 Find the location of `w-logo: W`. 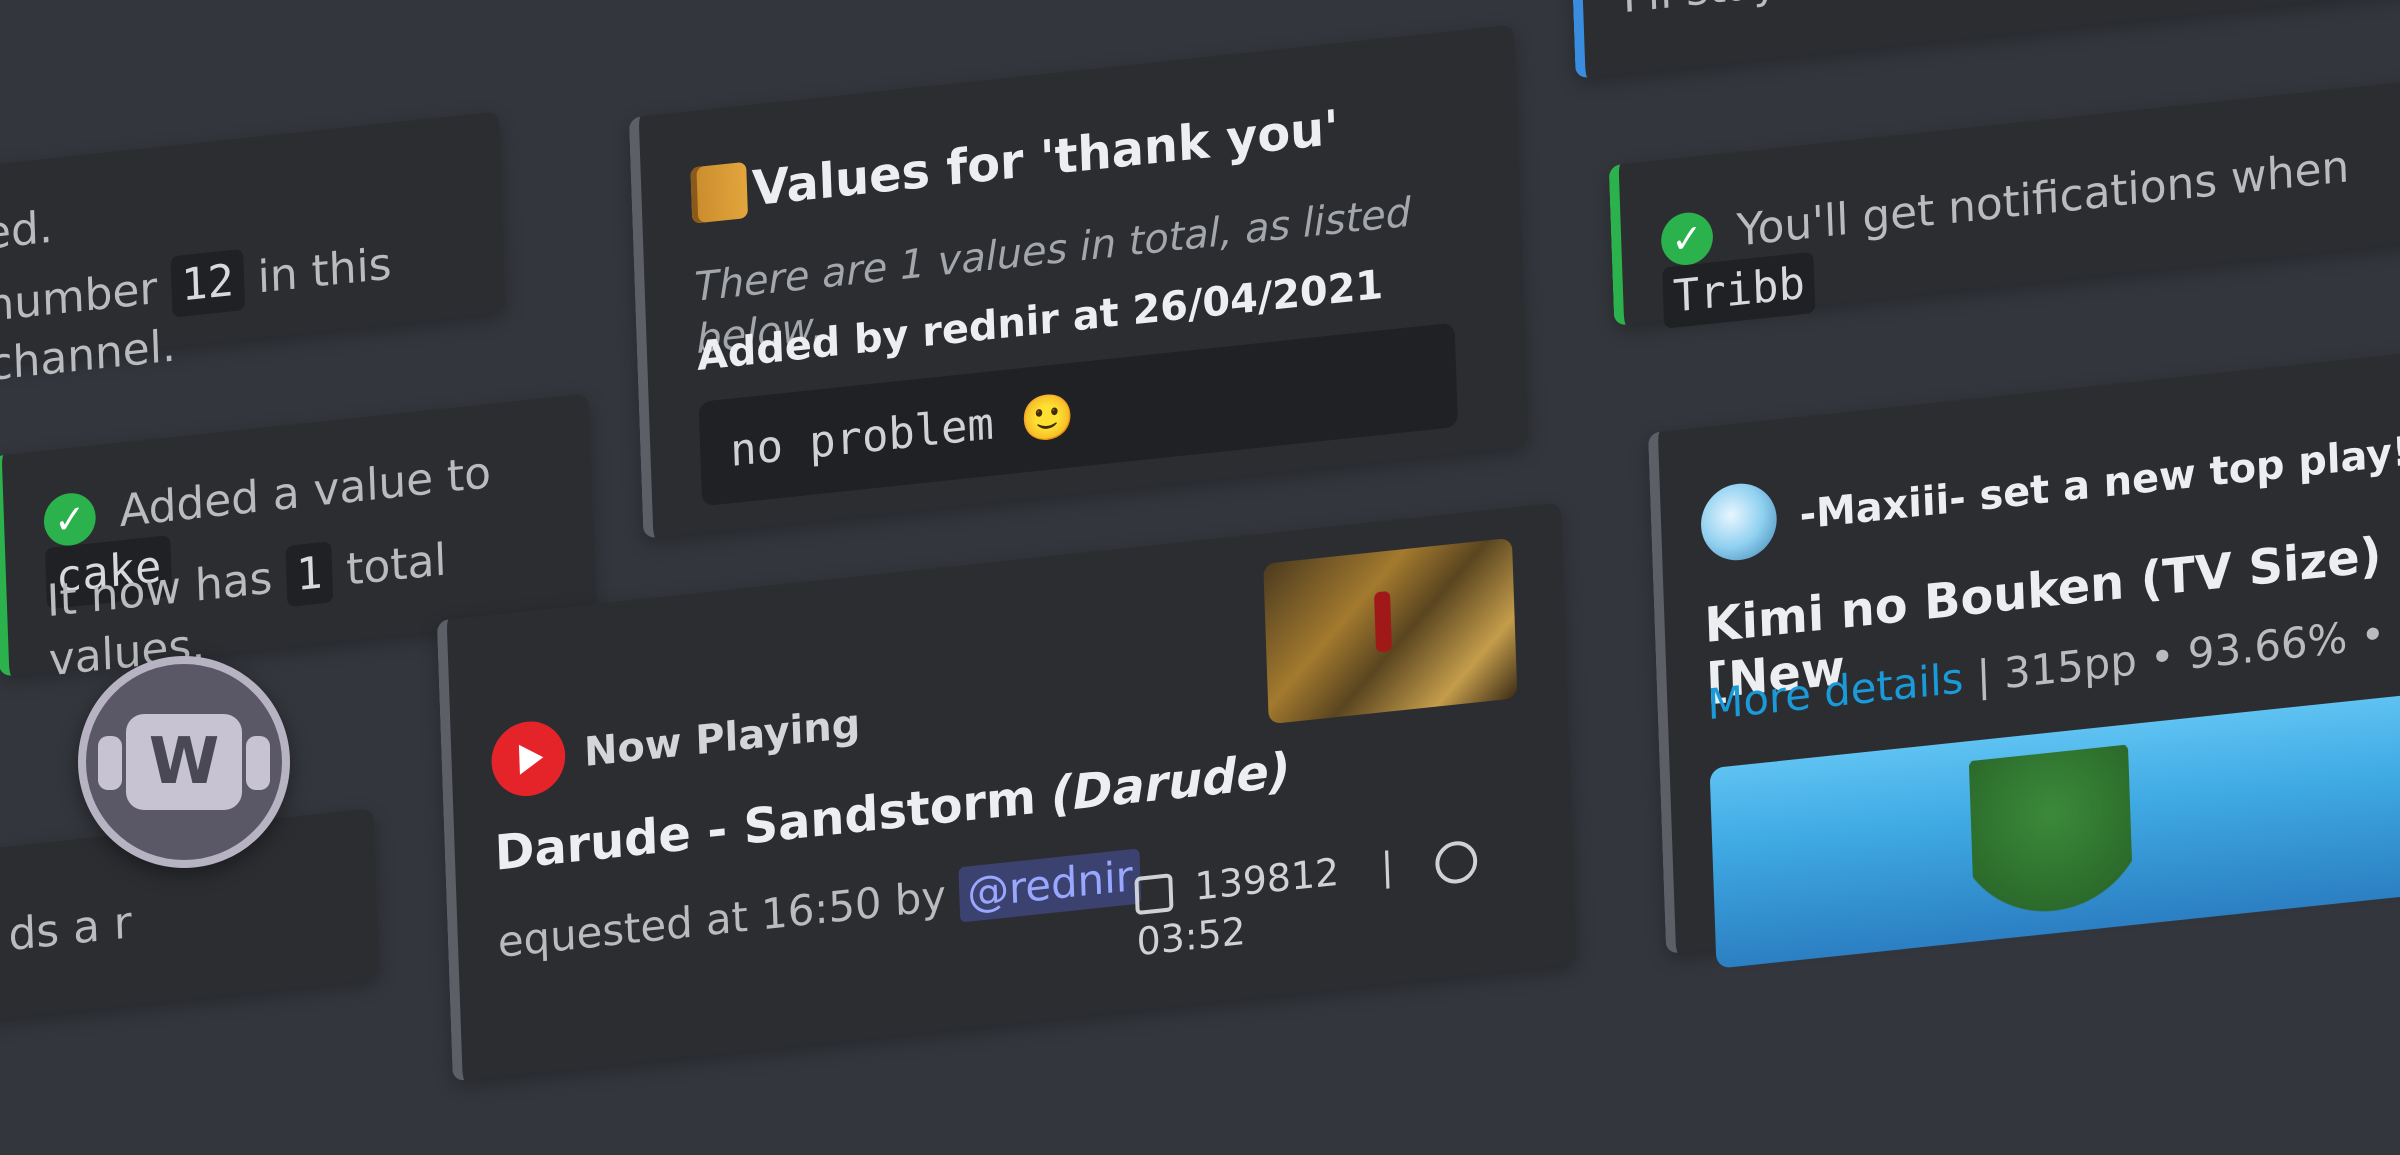

w-logo: W is located at coordinates (184, 762).